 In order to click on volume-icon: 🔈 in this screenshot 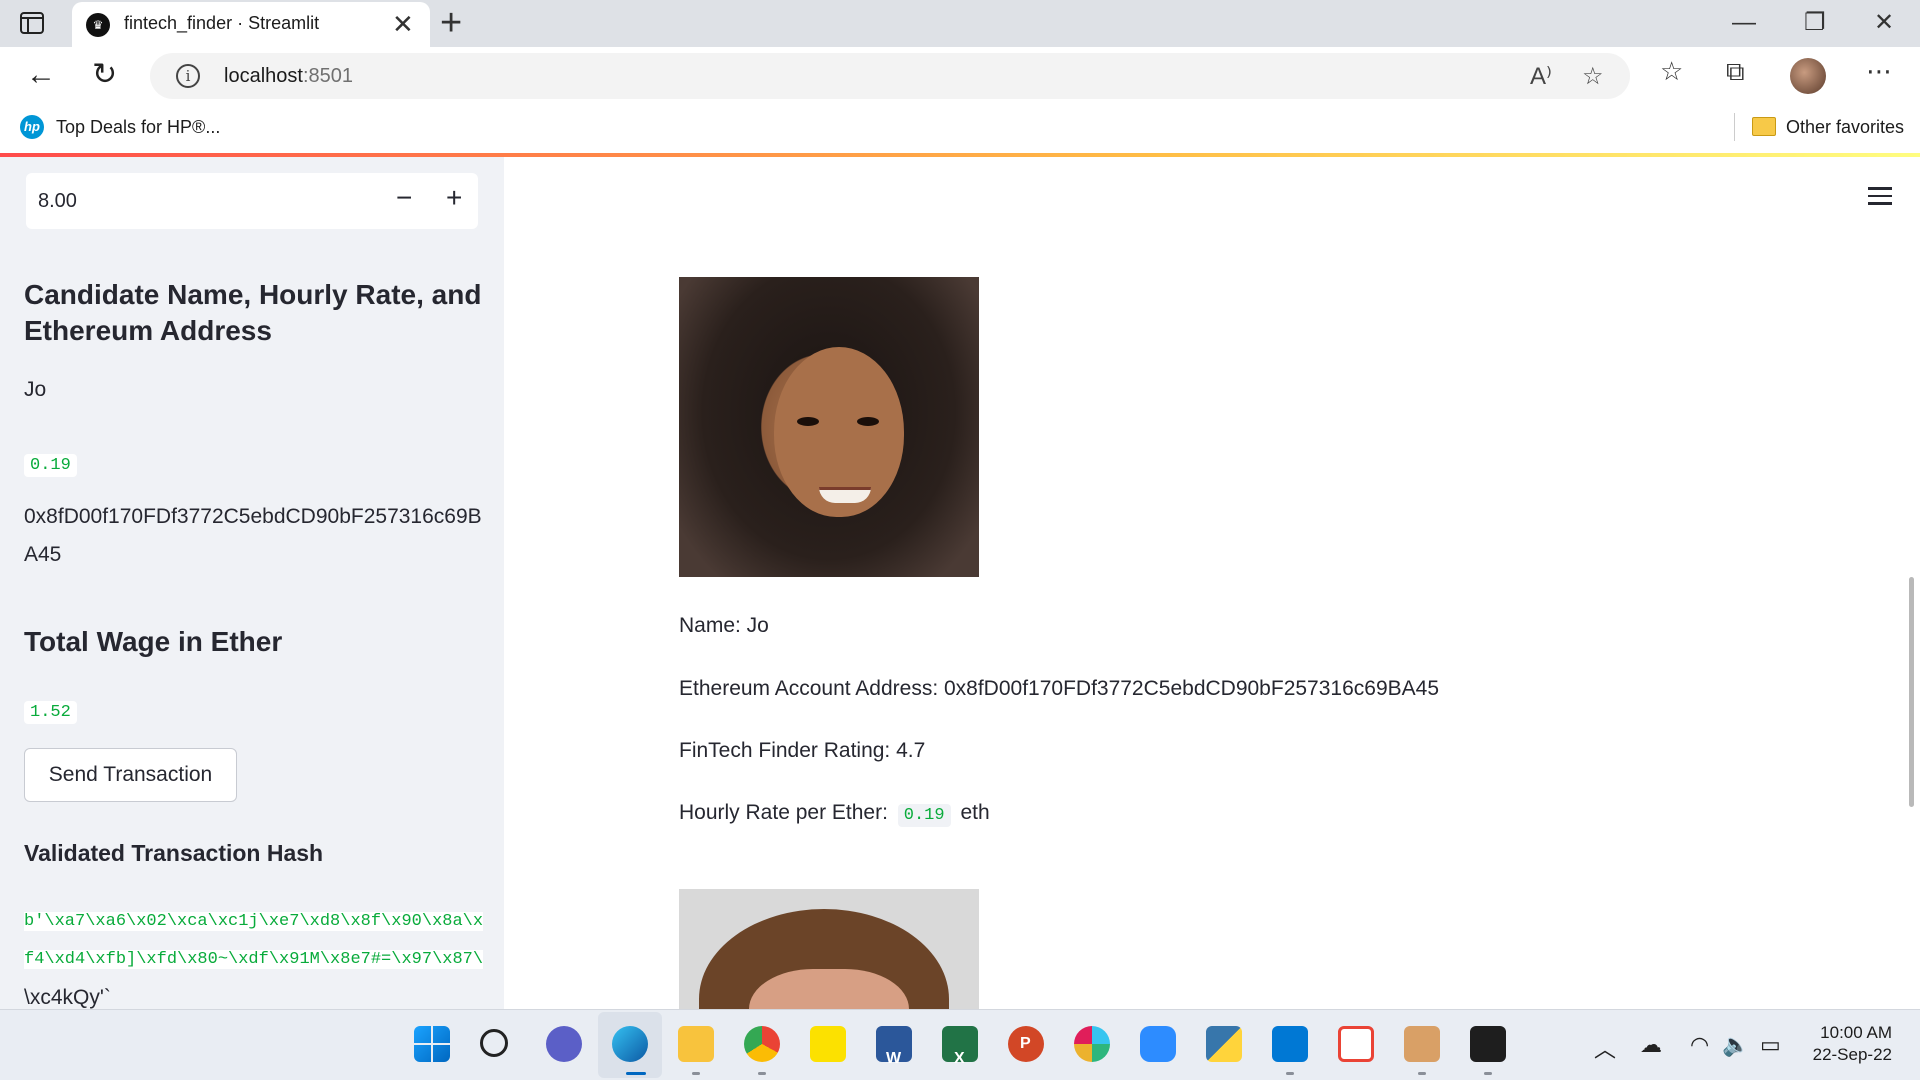, I will do `click(1735, 1045)`.